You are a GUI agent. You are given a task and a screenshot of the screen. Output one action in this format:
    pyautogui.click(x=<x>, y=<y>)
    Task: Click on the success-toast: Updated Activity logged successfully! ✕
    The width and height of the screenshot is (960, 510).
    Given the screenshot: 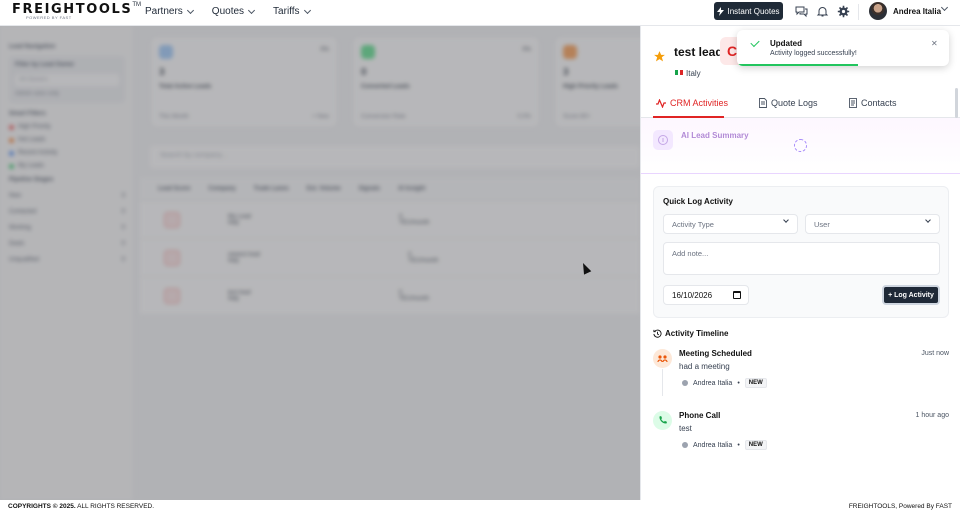 What is the action you would take?
    pyautogui.click(x=843, y=48)
    